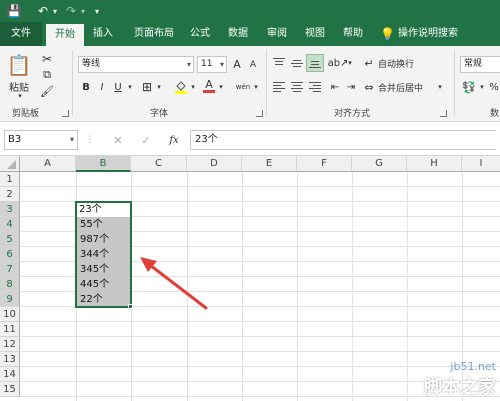 This screenshot has height=401, width=500. Describe the element at coordinates (297, 63) in the screenshot. I see `align-middle-icon` at that location.